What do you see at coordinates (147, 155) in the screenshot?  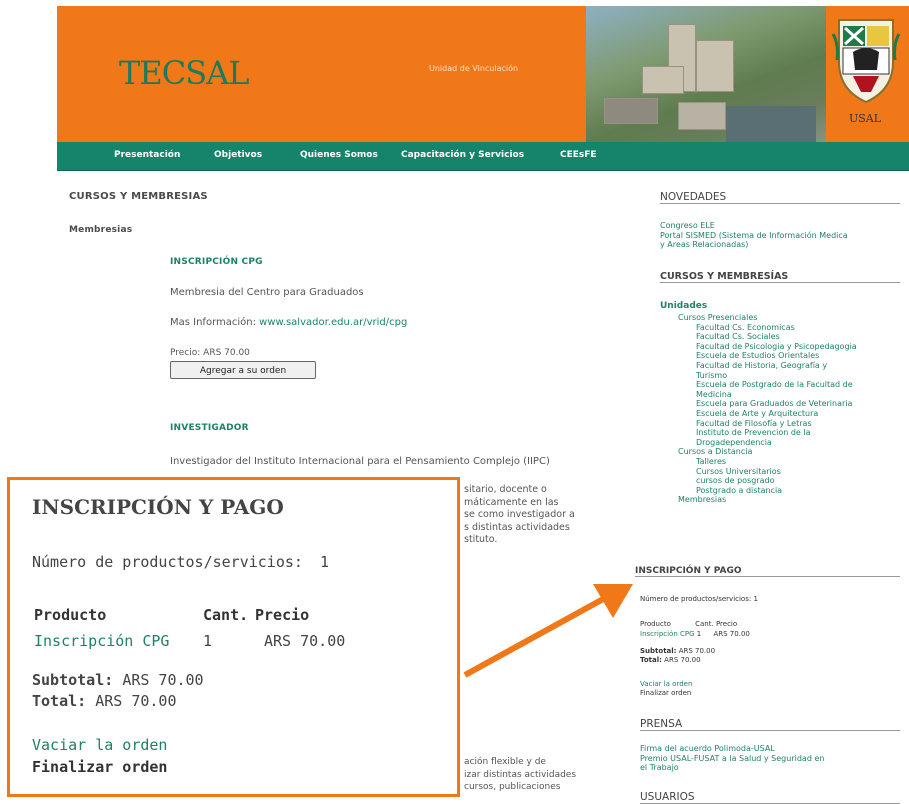 I see `nav-presentacion: Presentación` at bounding box center [147, 155].